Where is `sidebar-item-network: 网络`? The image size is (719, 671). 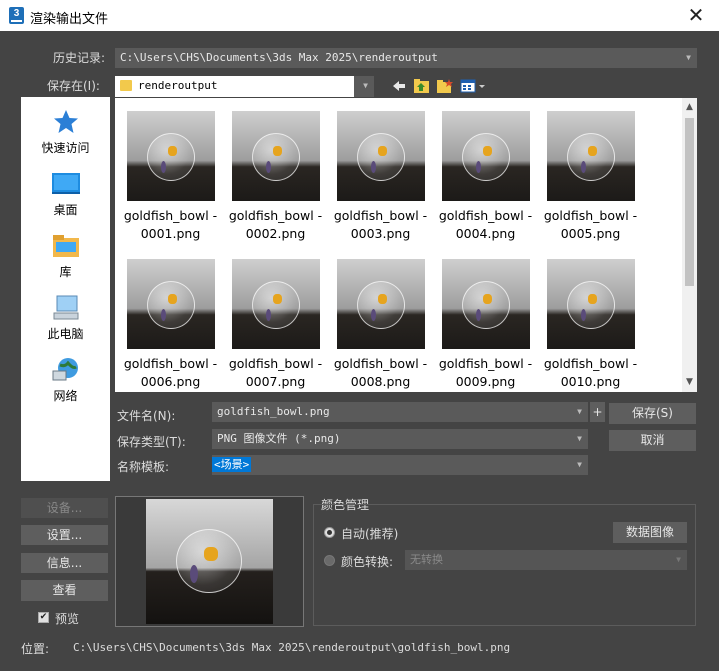 sidebar-item-network: 网络 is located at coordinates (65, 380).